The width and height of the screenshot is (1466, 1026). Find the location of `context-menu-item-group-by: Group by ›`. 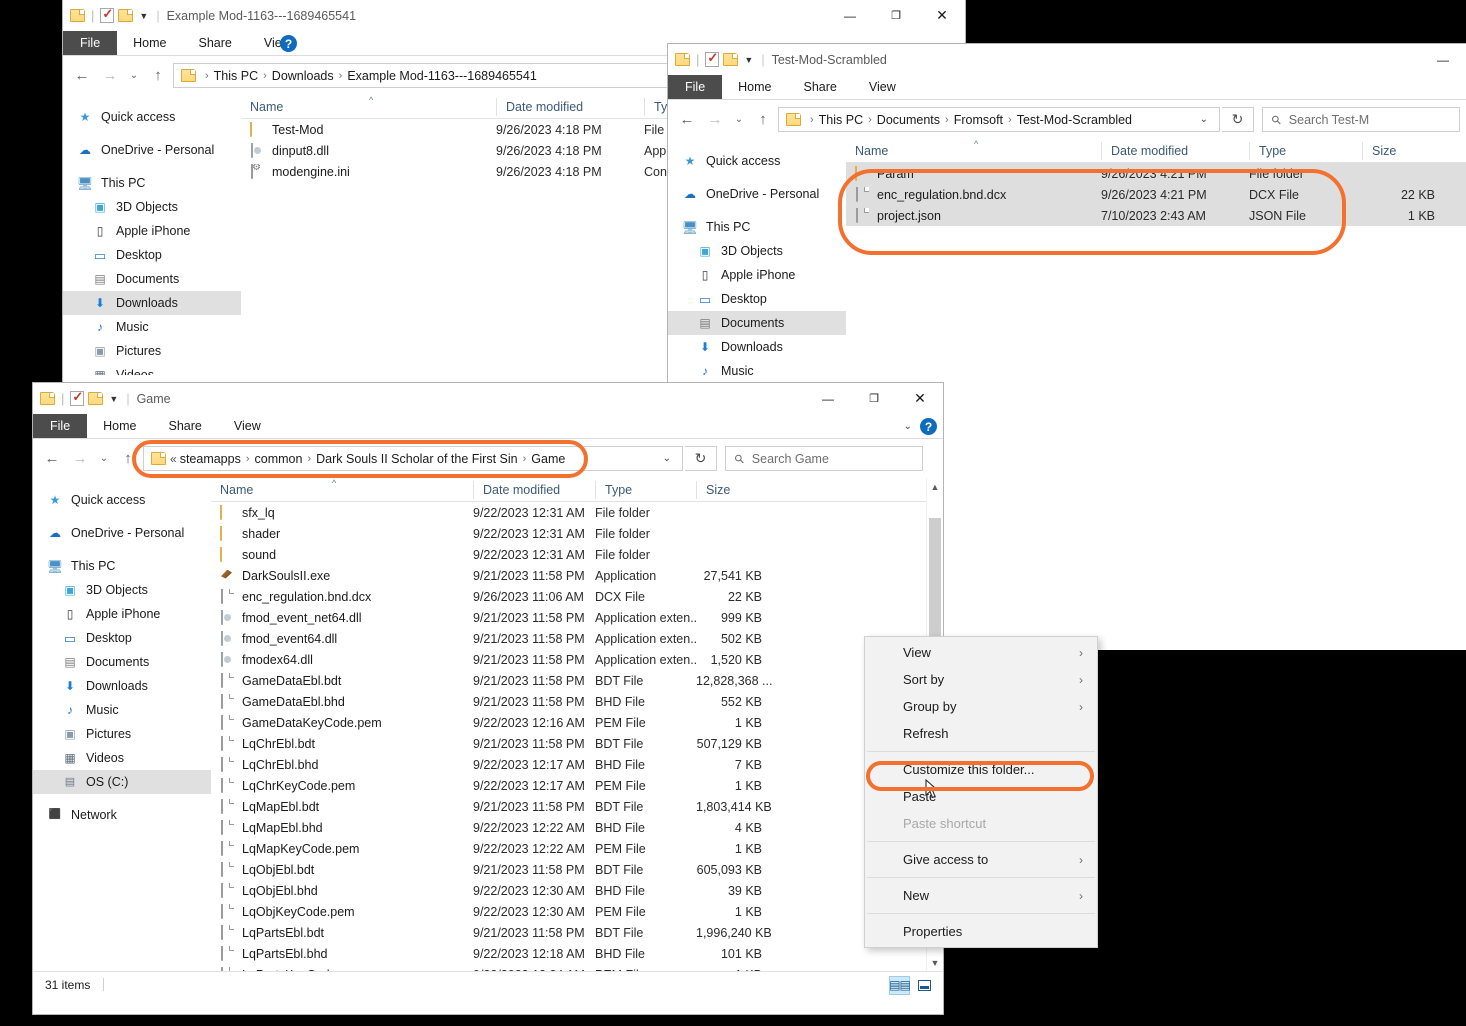

context-menu-item-group-by: Group by › is located at coordinates (981, 706).